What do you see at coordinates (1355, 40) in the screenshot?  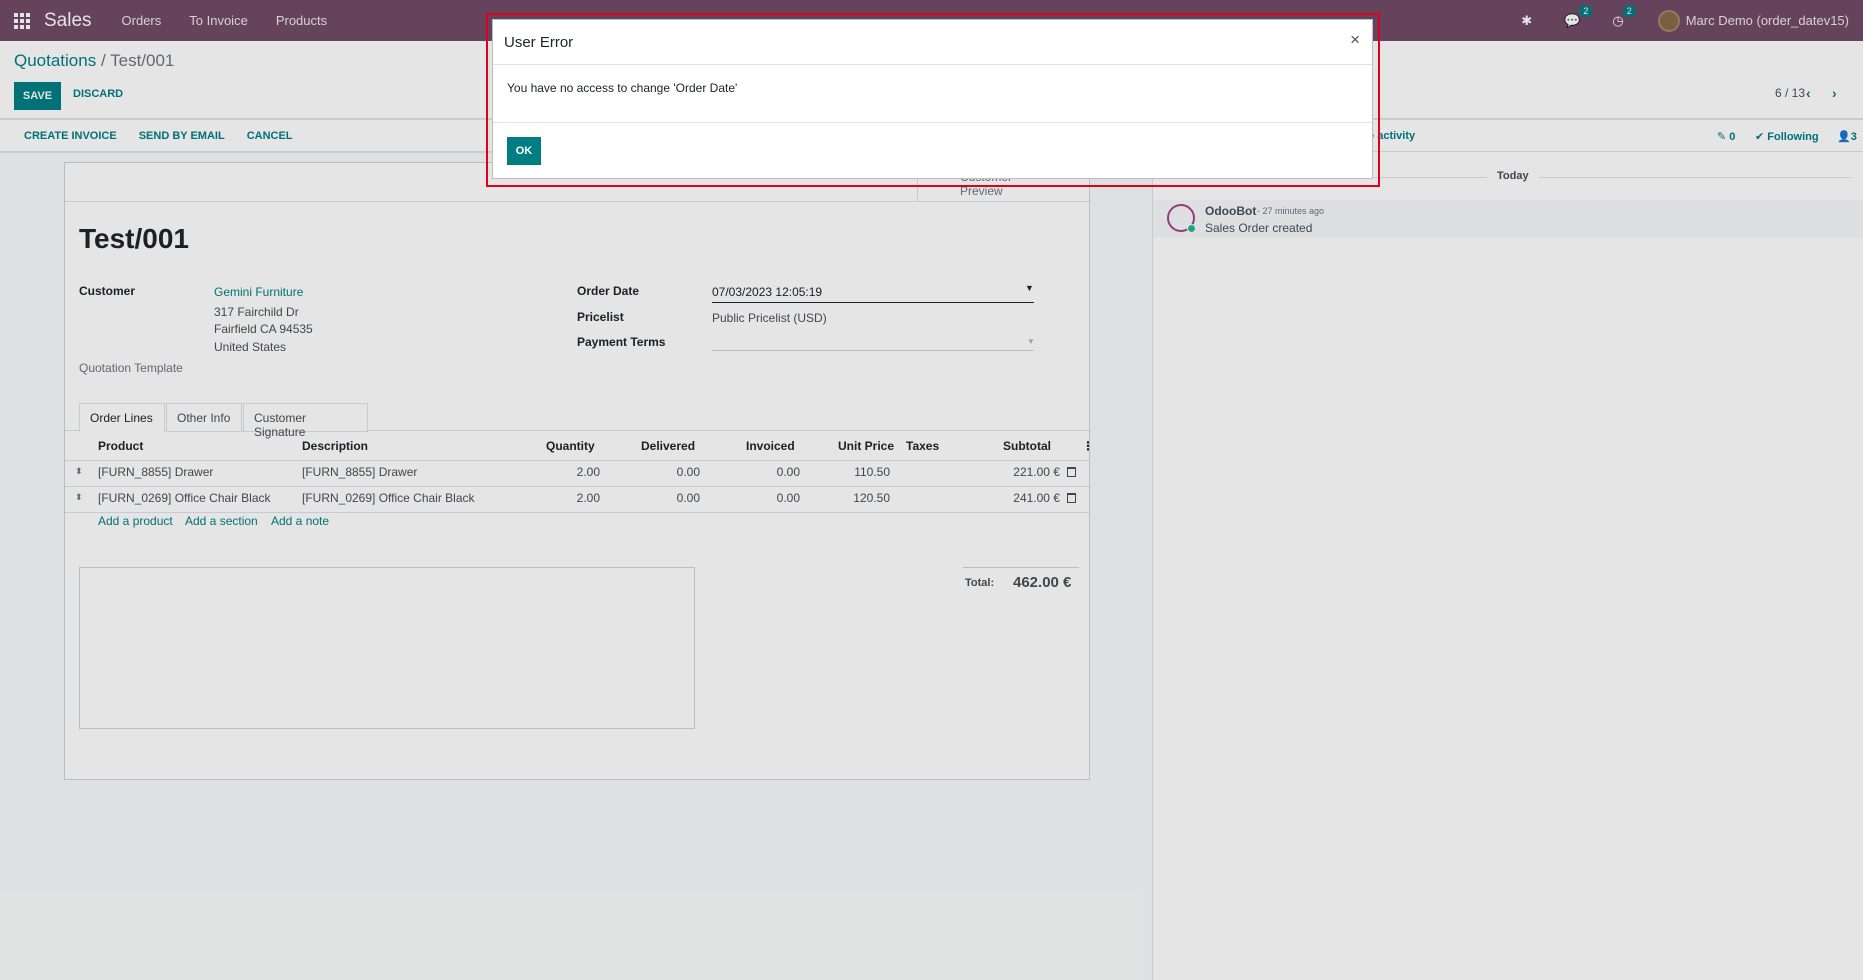 I see `close-icon: ×` at bounding box center [1355, 40].